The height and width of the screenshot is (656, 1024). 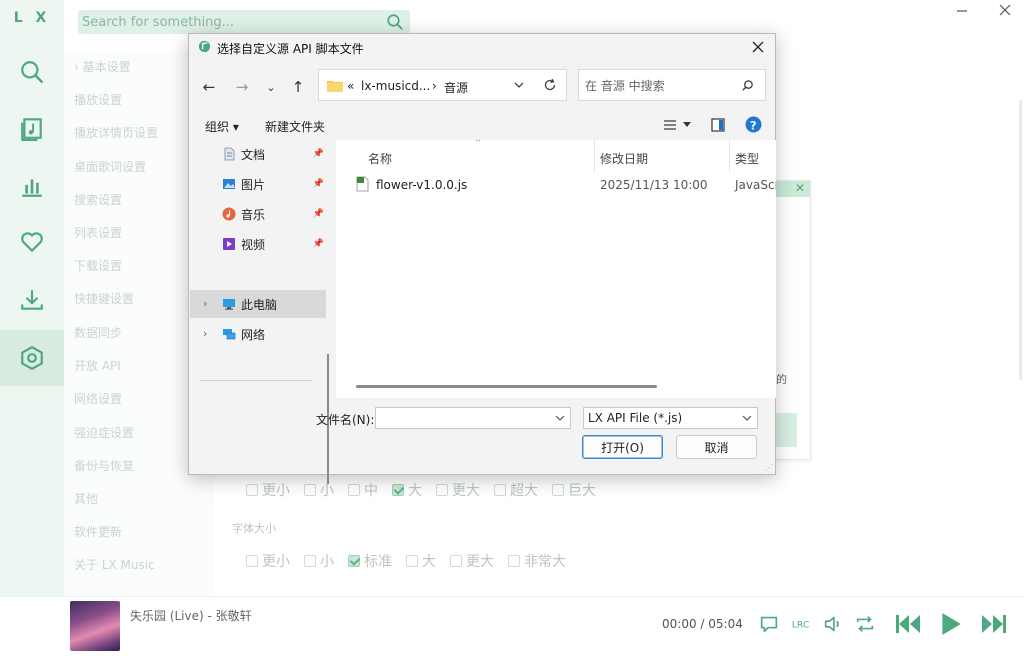 I want to click on settings-nav-item: 软件更新, so click(x=98, y=531).